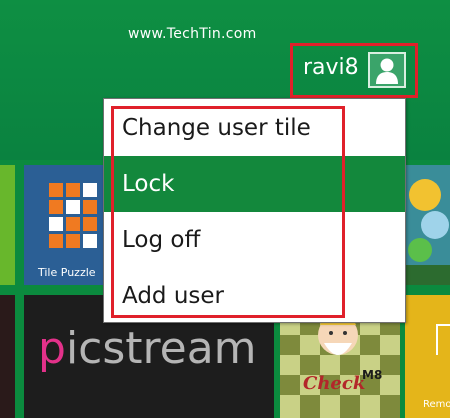  Describe the element at coordinates (254, 128) in the screenshot. I see `menu-item-change-user-tile: Change user tile` at that location.